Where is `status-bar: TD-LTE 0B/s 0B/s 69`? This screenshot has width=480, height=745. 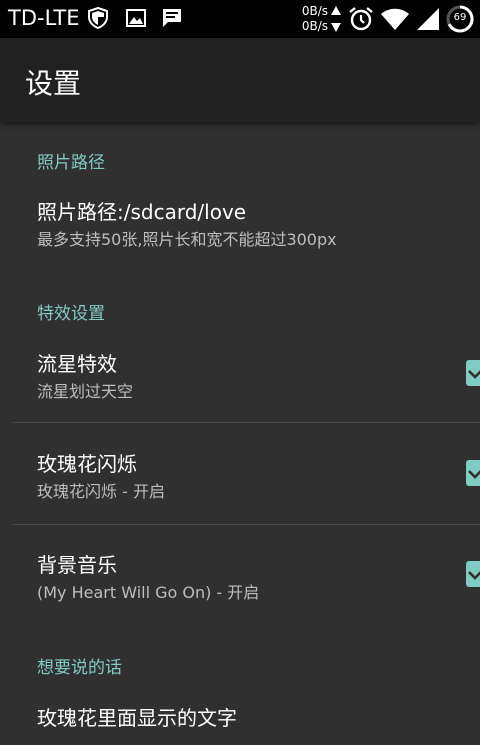 status-bar: TD-LTE 0B/s 0B/s 69 is located at coordinates (240, 19).